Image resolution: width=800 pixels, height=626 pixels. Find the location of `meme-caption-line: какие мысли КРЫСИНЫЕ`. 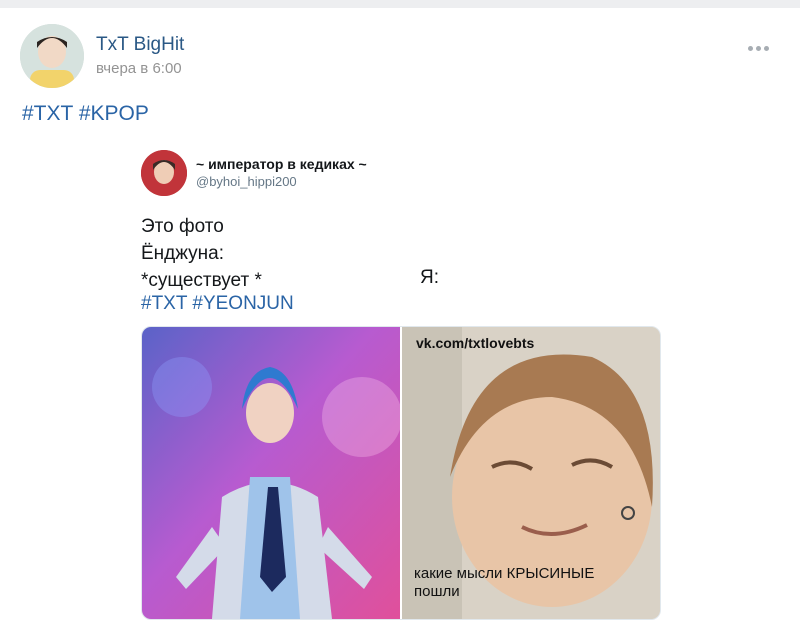

meme-caption-line: какие мысли КРЫСИНЫЕ is located at coordinates (504, 573).